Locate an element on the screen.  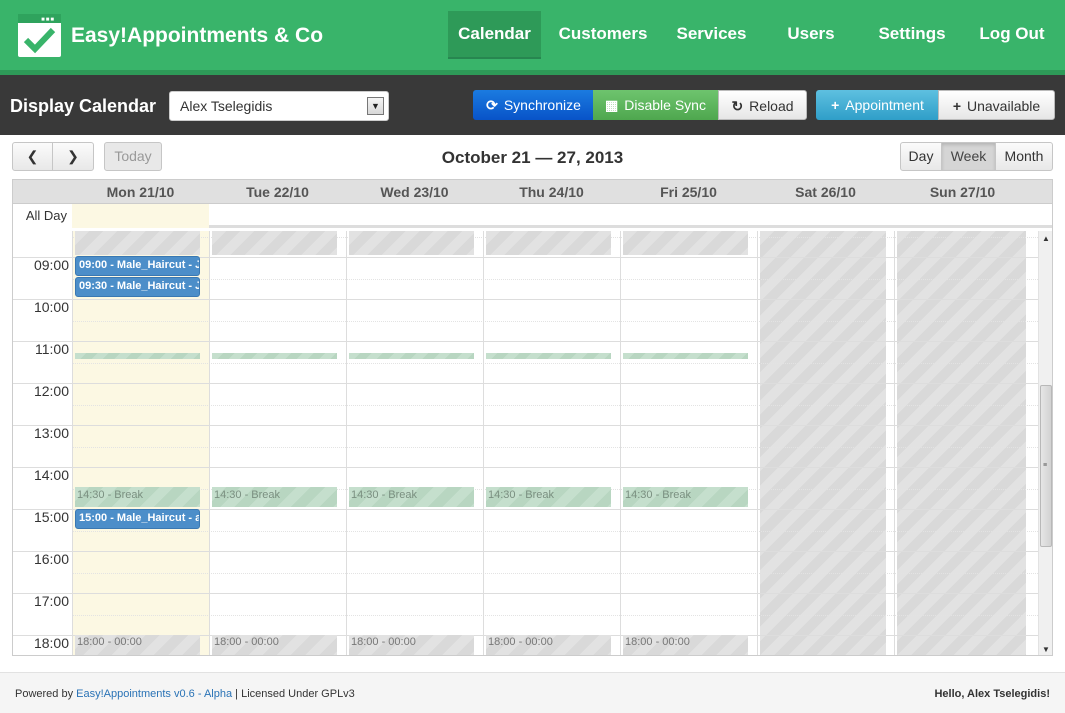
chevron-down-icon: ▼ is located at coordinates (375, 106).